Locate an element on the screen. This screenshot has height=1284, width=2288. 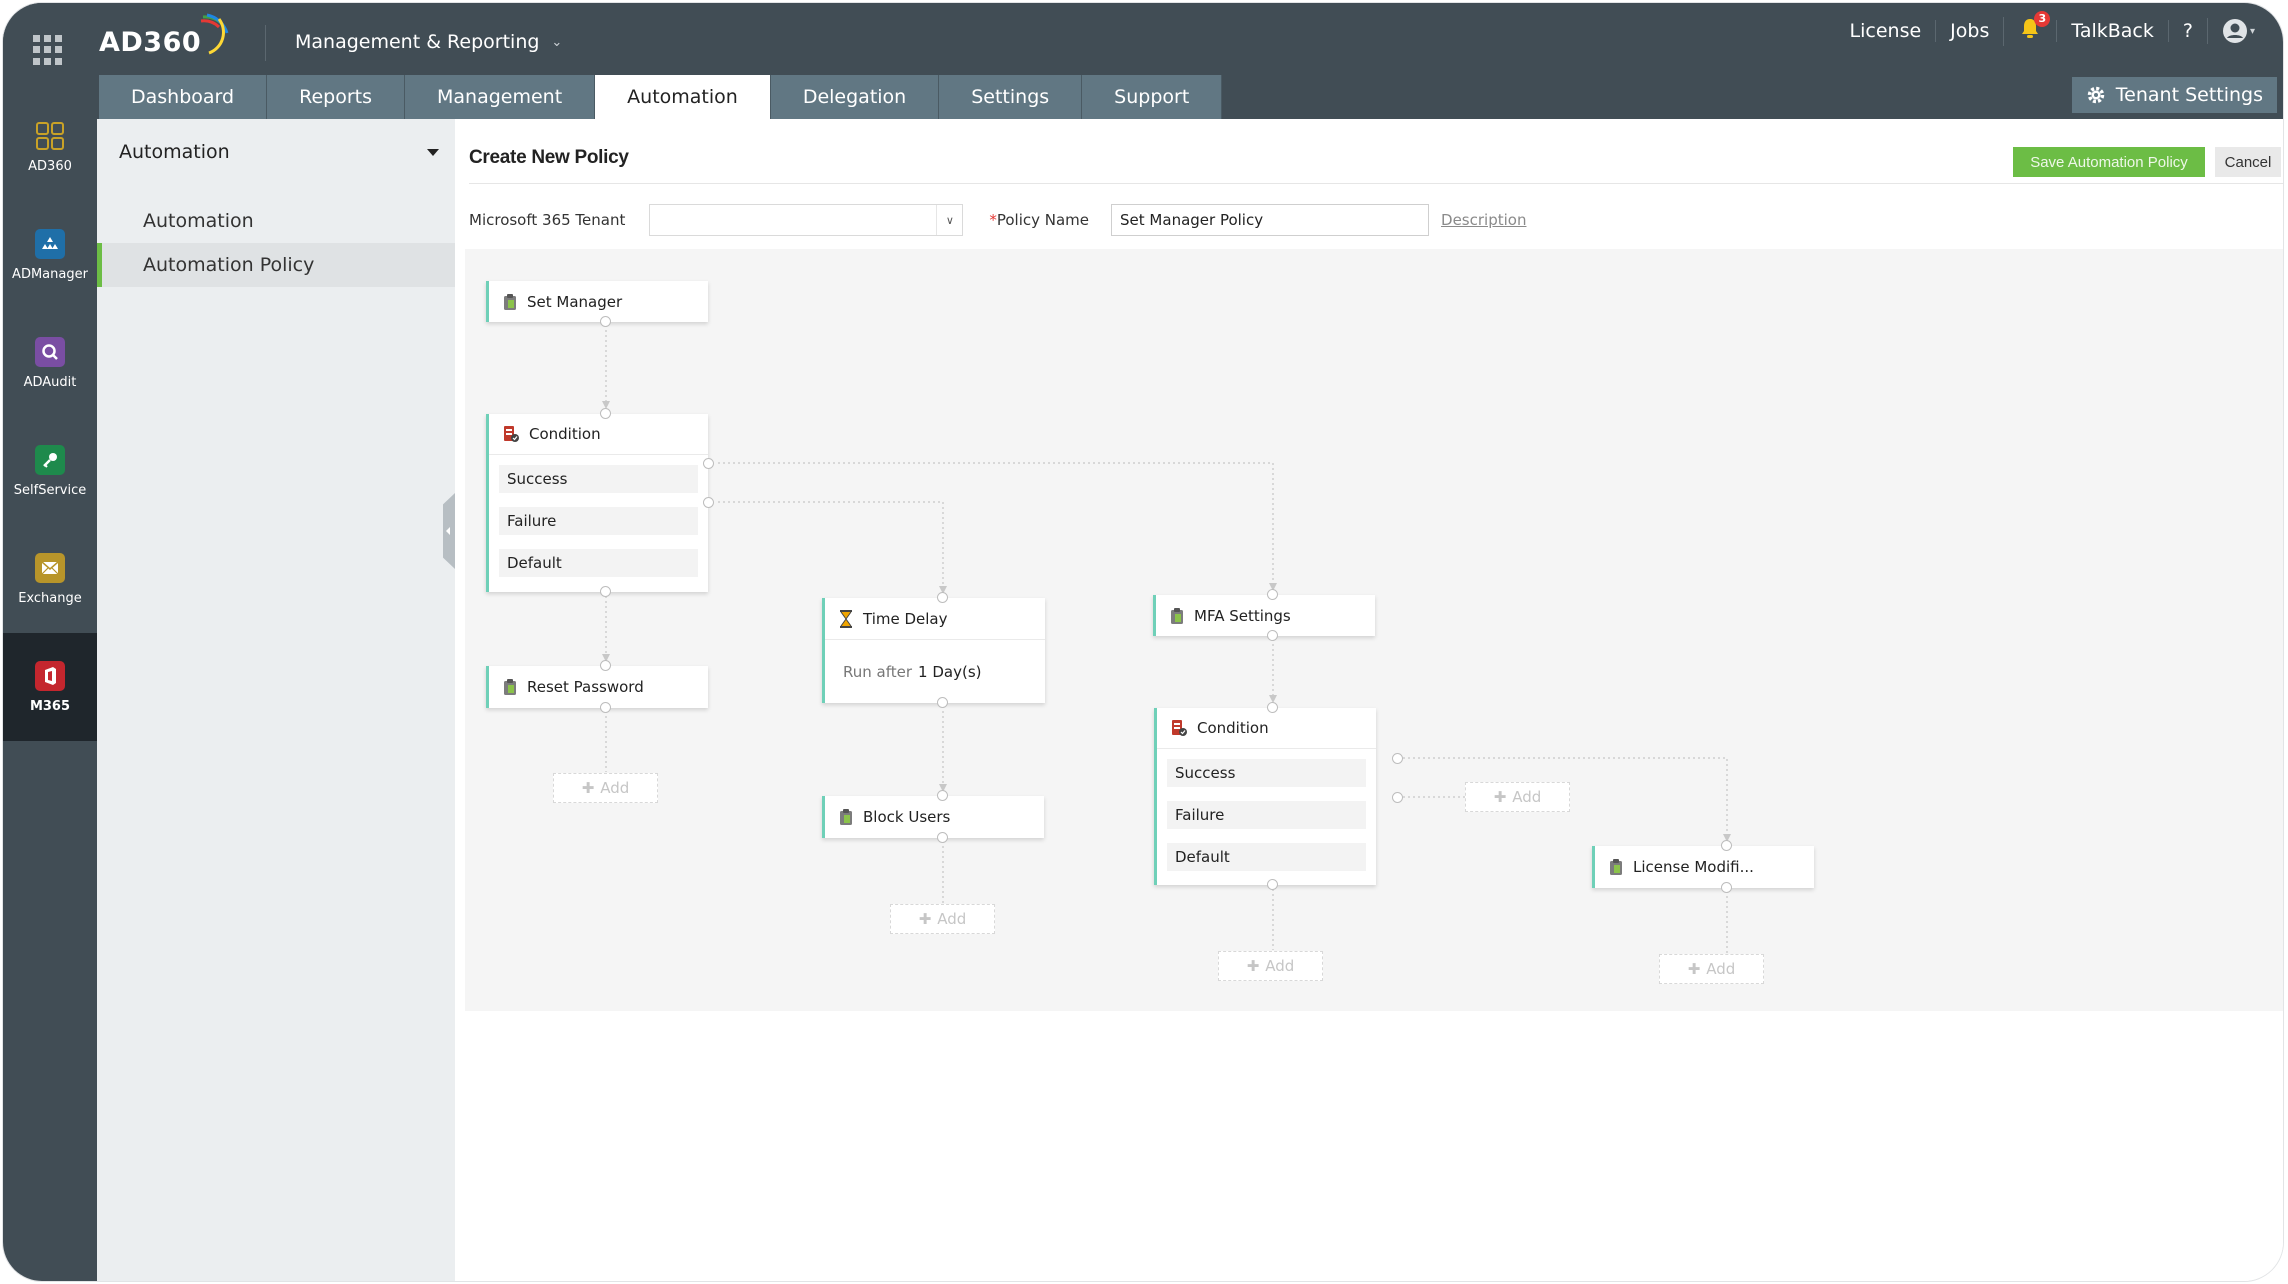
node-label: Block Users is located at coordinates (907, 816).